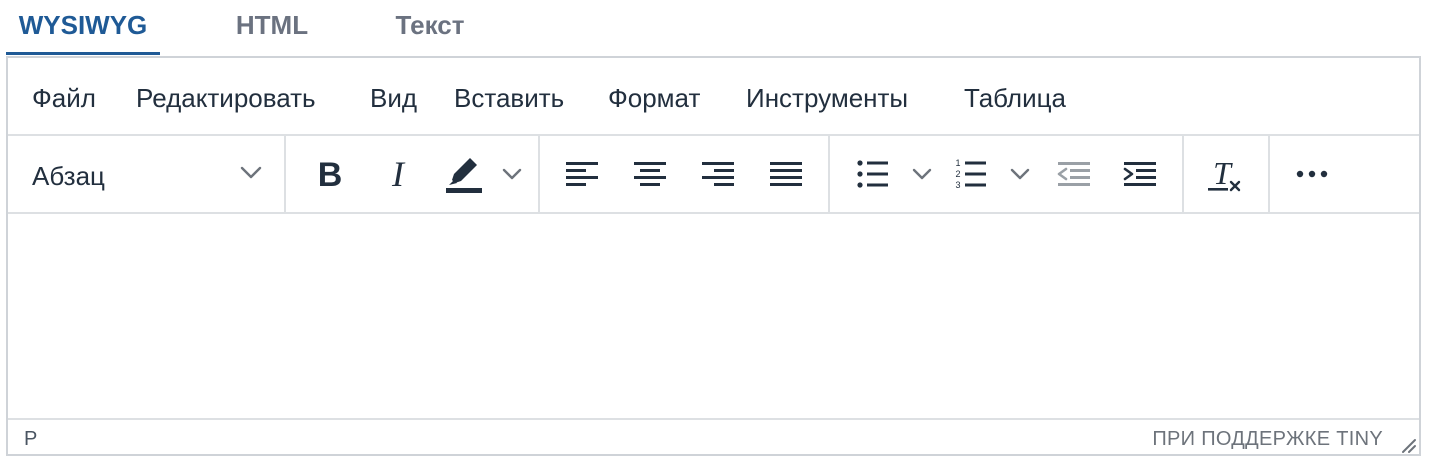 This screenshot has height=470, width=1432. Describe the element at coordinates (957, 163) in the screenshot. I see `svg-text: 1` at that location.